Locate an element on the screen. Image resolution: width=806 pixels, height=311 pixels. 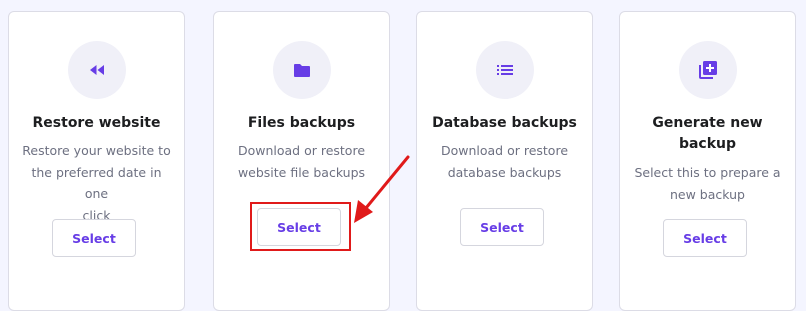
card-title: Restore website is located at coordinates (96, 123).